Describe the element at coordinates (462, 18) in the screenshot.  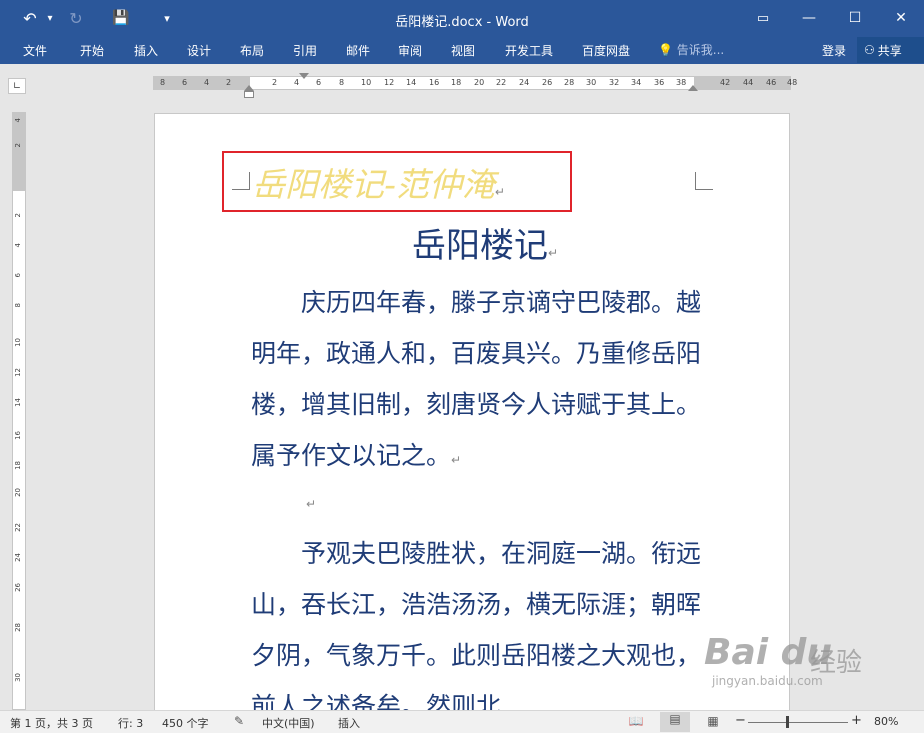
I see `title-bar: ↶ ▾ ↻ 💾 ▾ 岳阳楼记.docx - Word ▭ — ☐ ✕` at that location.